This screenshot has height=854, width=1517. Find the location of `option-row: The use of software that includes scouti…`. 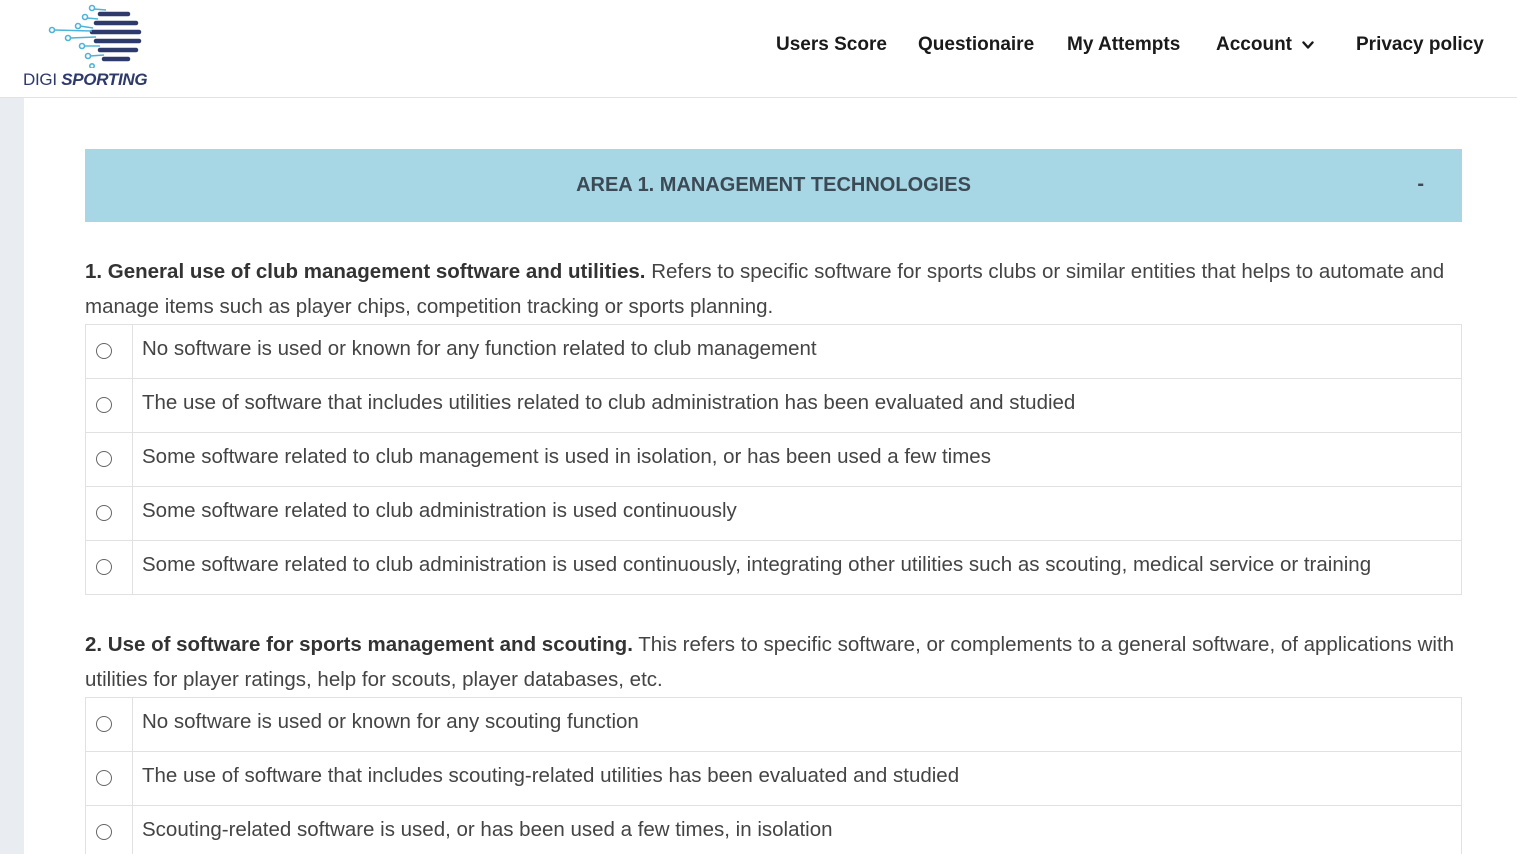

option-row: The use of software that includes scouti… is located at coordinates (773, 779).